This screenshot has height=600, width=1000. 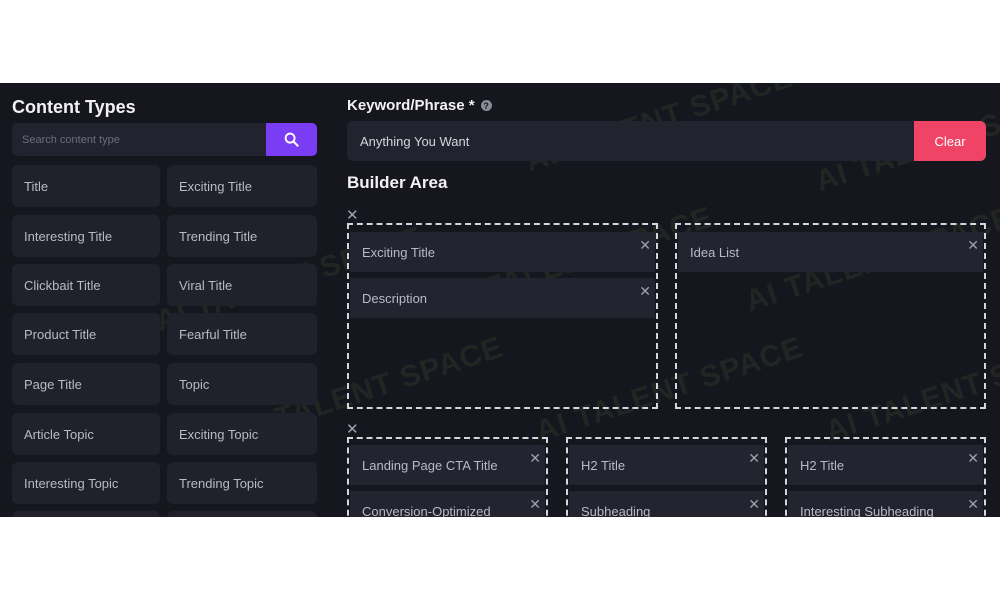 What do you see at coordinates (74, 107) in the screenshot?
I see `content-types-title: Content Types` at bounding box center [74, 107].